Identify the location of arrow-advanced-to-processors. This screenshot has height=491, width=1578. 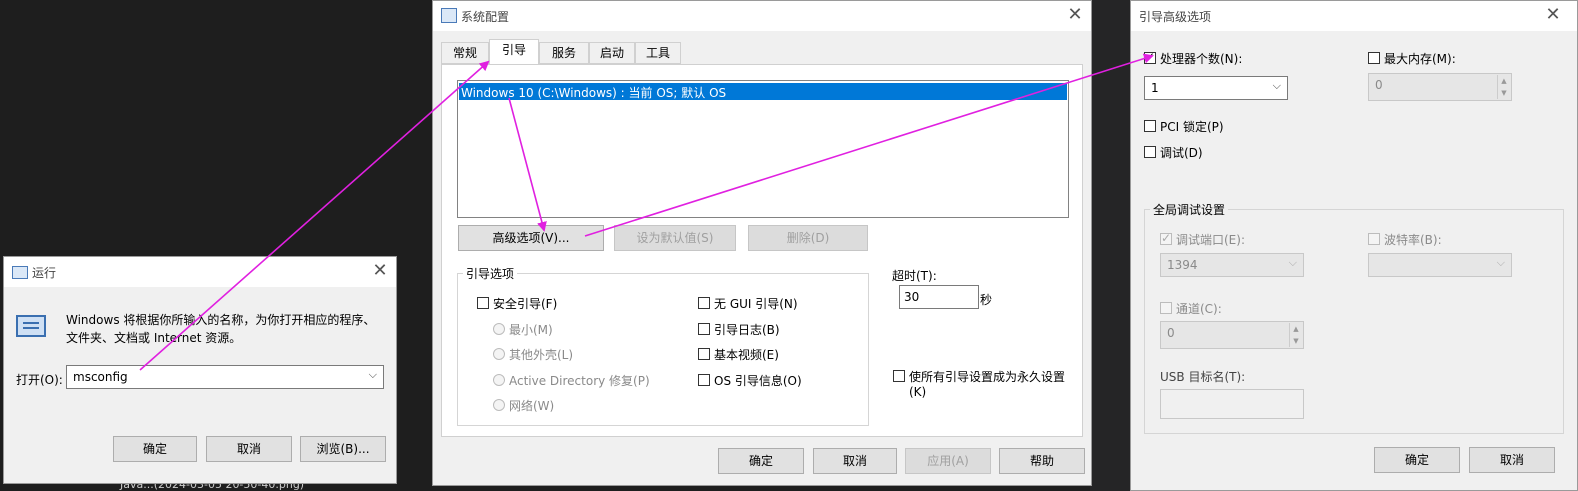
(869, 145).